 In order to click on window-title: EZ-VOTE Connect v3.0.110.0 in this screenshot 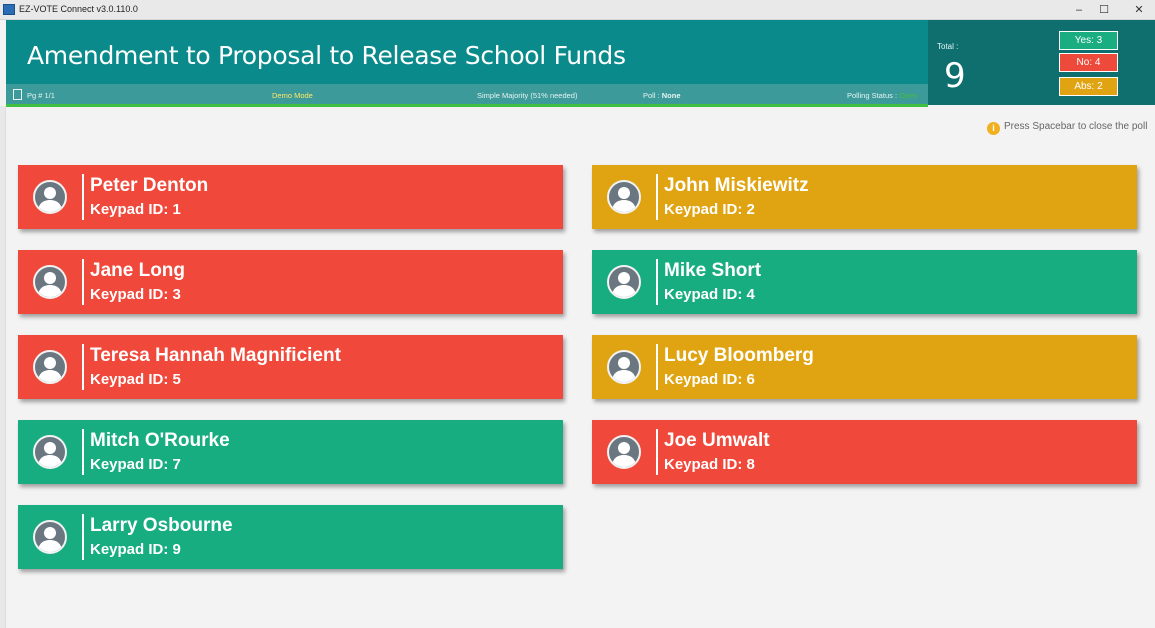, I will do `click(78, 9)`.